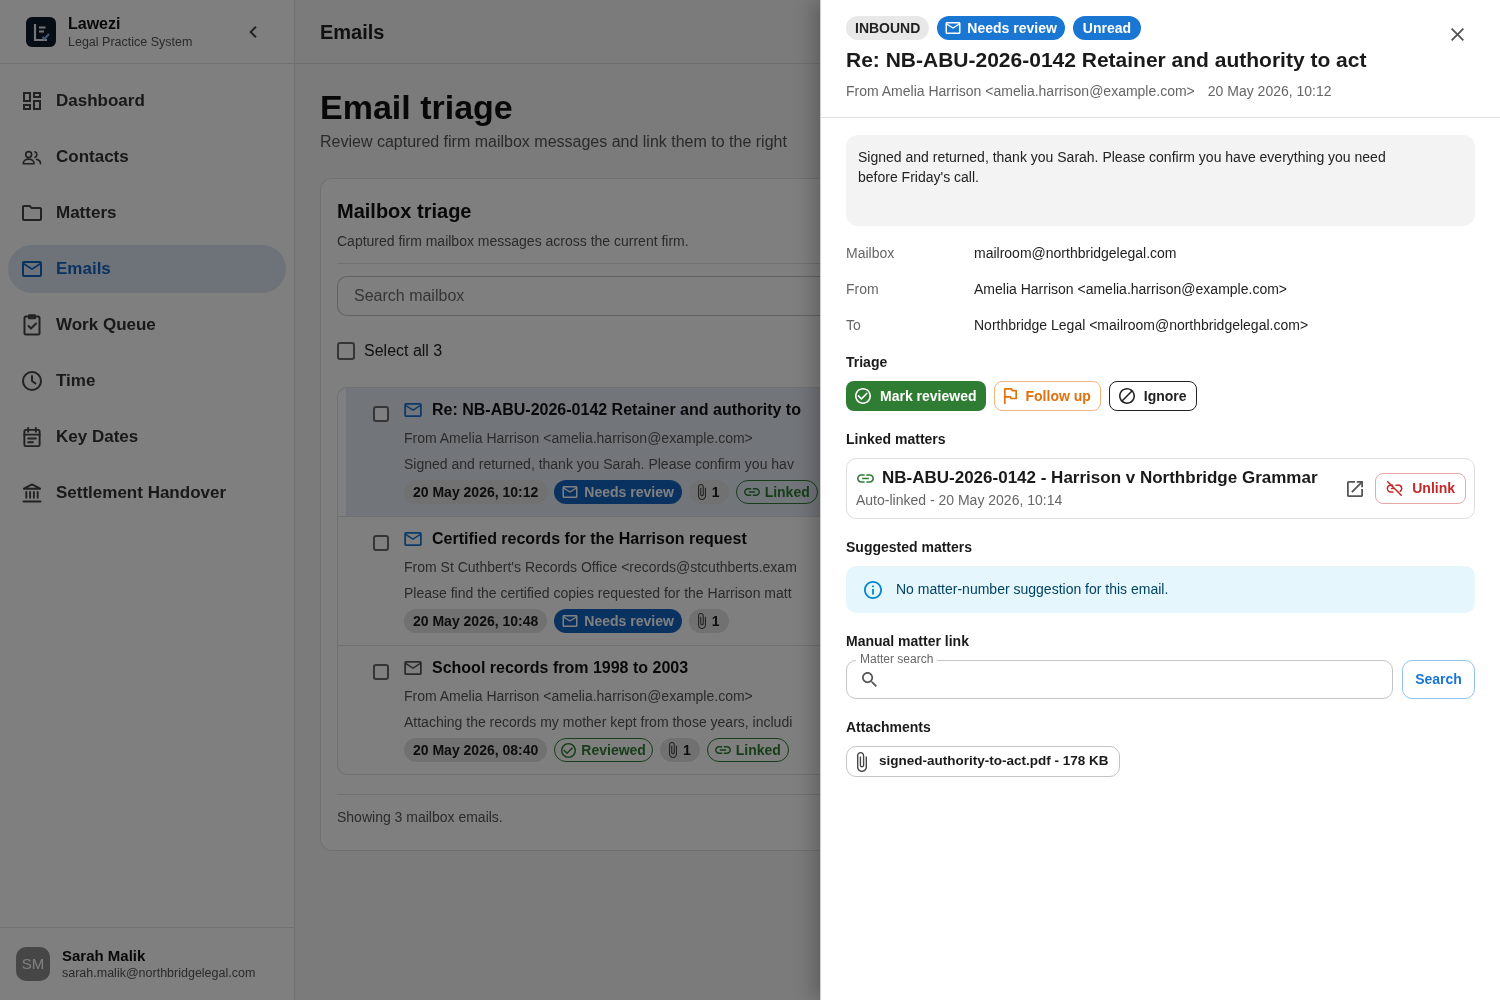  What do you see at coordinates (147, 381) in the screenshot?
I see `nav-item: Time` at bounding box center [147, 381].